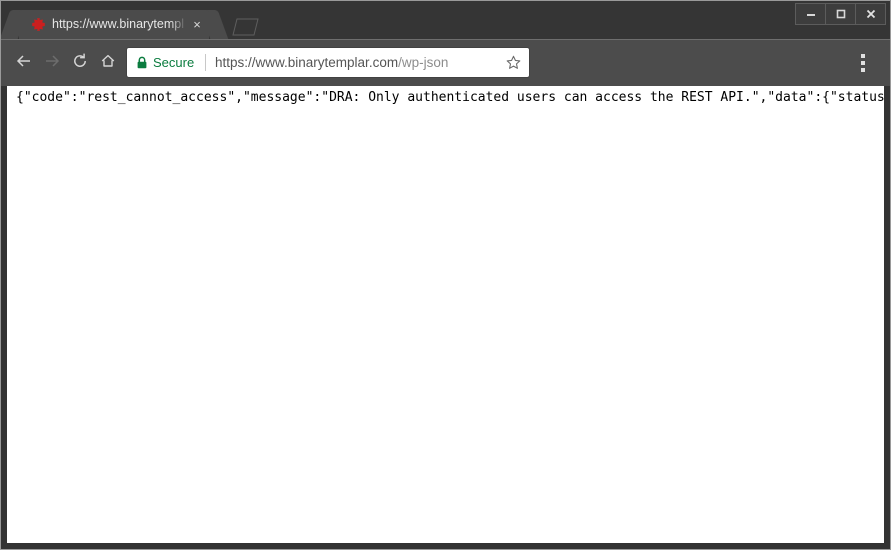  I want to click on window-controls, so click(840, 14).